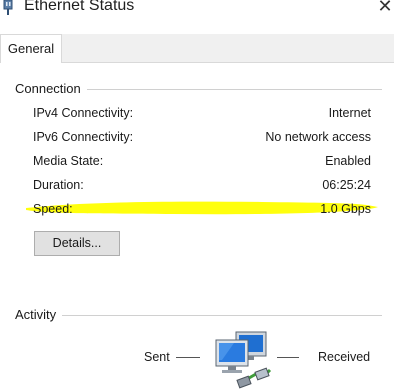  What do you see at coordinates (197, 9) in the screenshot?
I see `title-bar: Ethernet Status ✕` at bounding box center [197, 9].